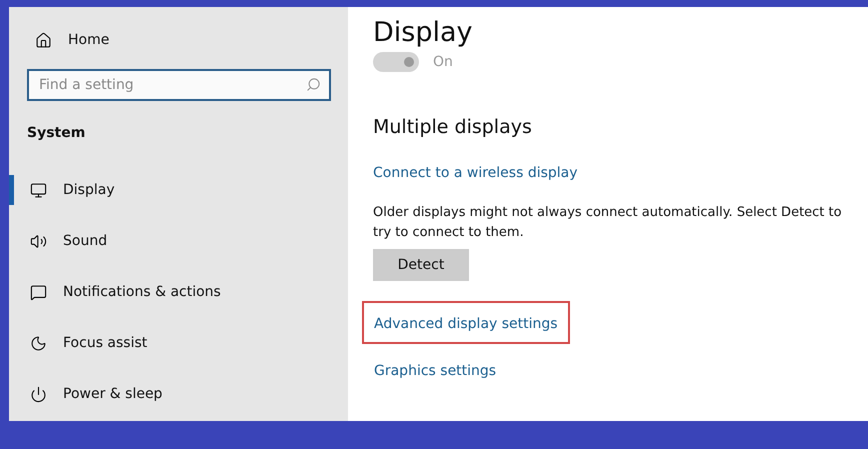  What do you see at coordinates (475, 173) in the screenshot?
I see `wireless-display-link: Connect to a wireless display` at bounding box center [475, 173].